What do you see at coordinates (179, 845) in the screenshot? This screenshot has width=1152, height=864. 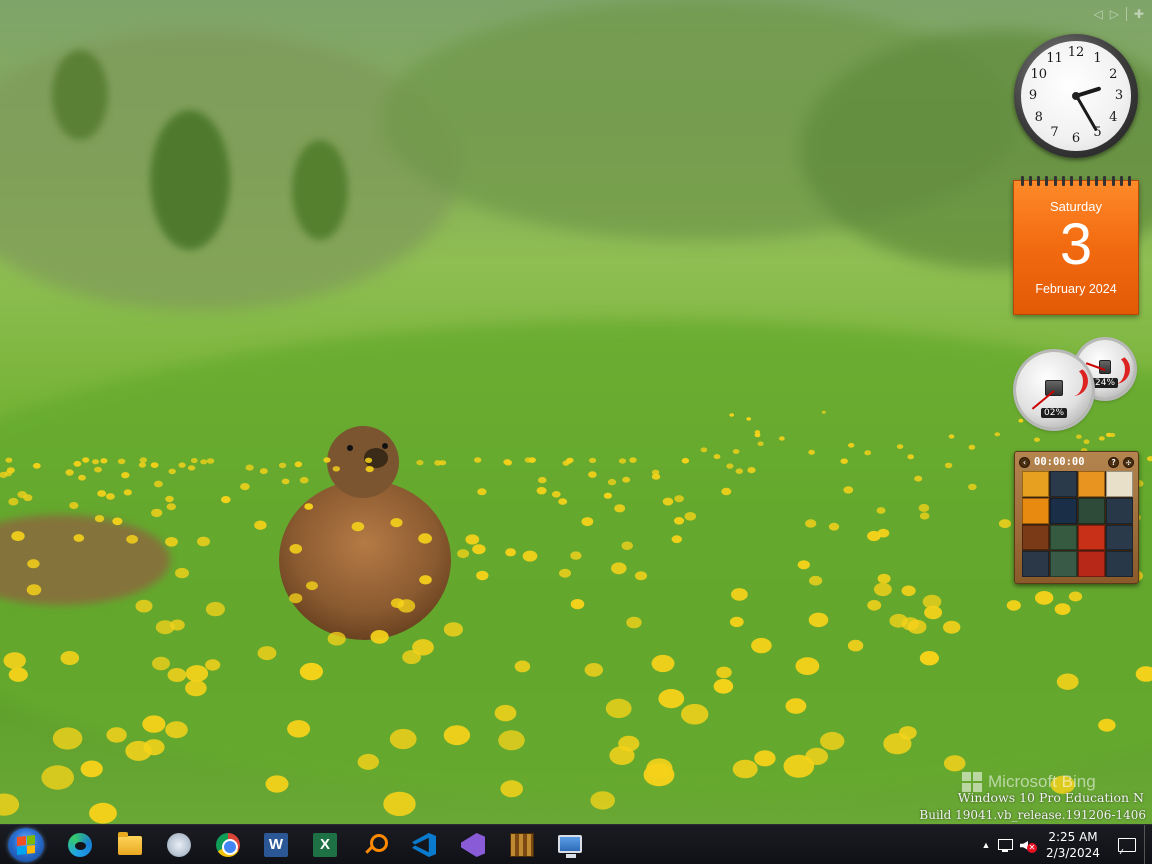 I see `steam-icon` at bounding box center [179, 845].